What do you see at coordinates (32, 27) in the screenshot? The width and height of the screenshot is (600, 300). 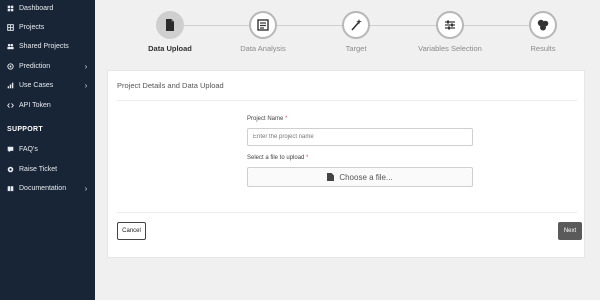 I see `sidebar-item-label: Projects` at bounding box center [32, 27].